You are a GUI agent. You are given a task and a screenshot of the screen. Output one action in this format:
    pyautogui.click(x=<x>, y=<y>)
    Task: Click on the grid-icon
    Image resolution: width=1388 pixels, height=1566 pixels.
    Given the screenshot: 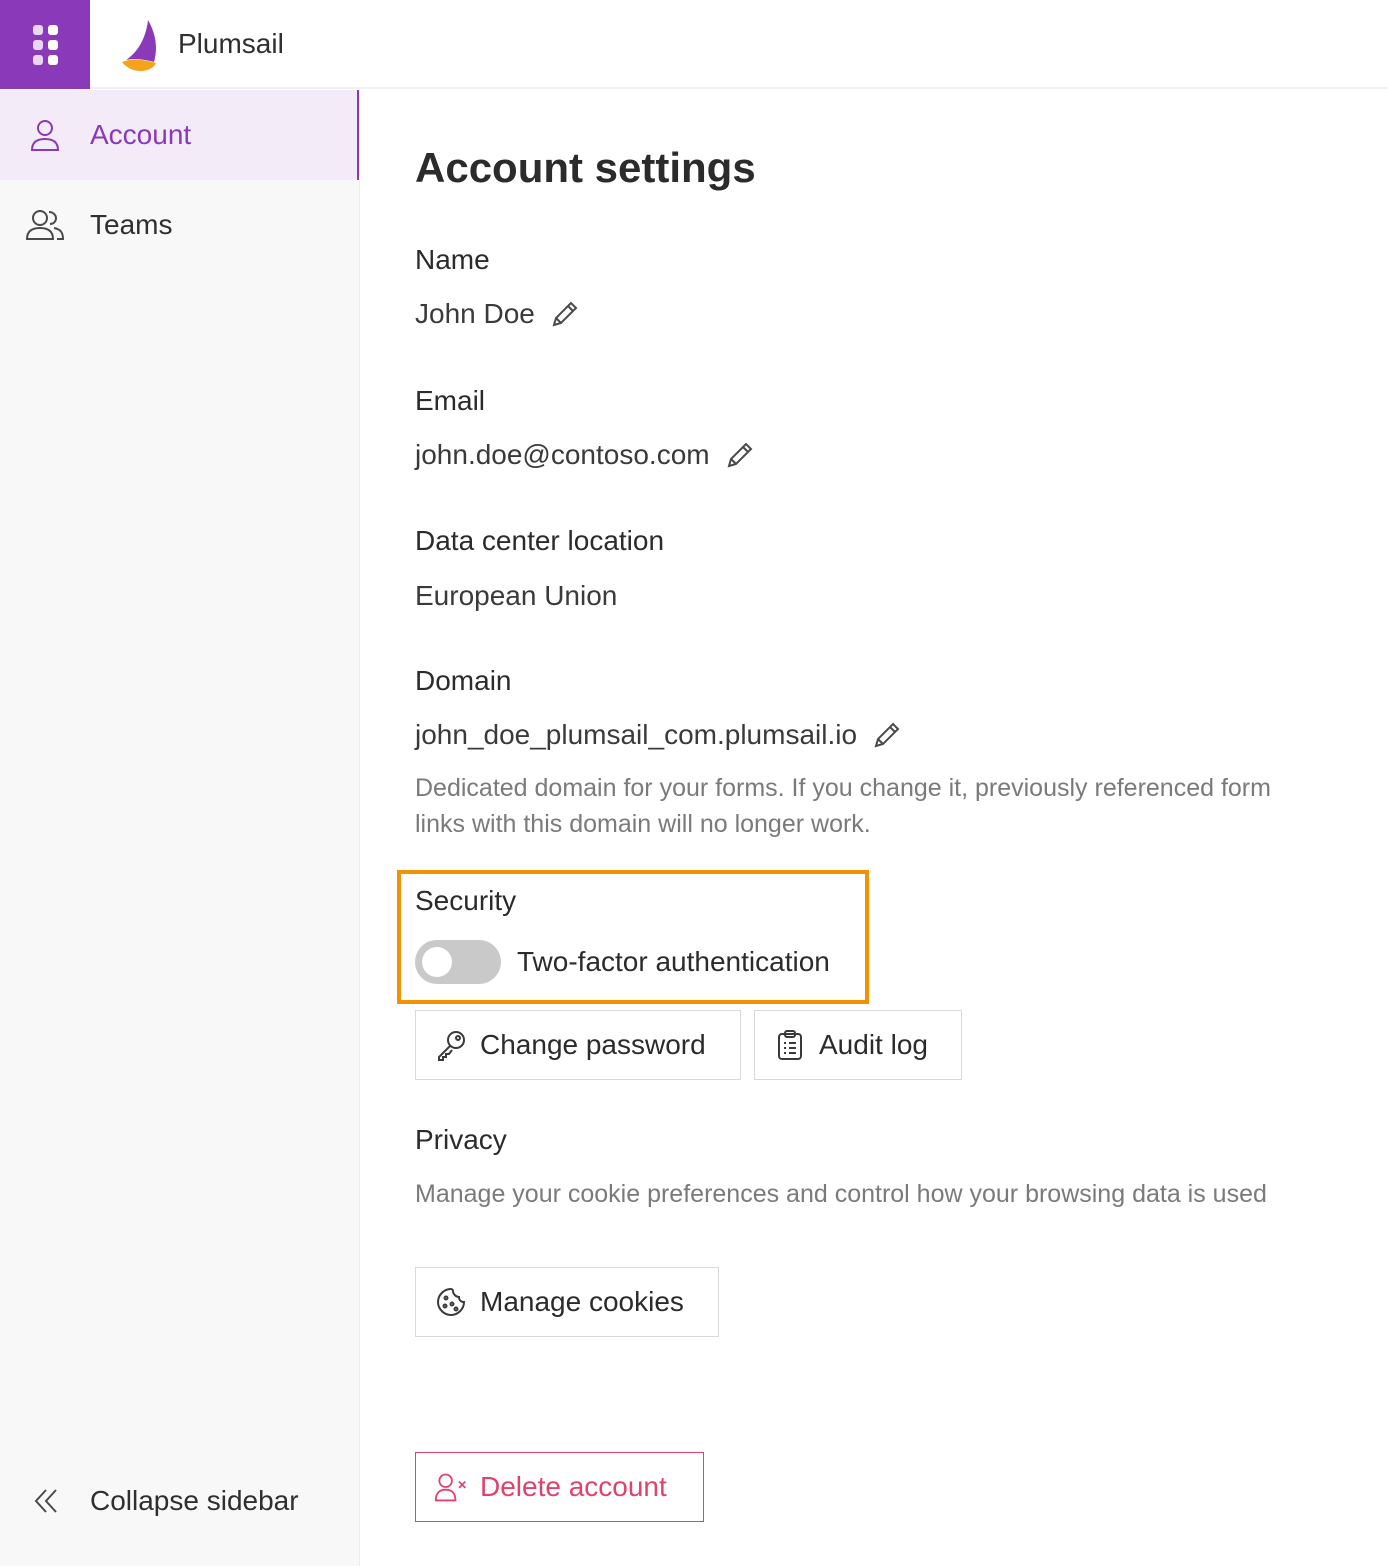 What is the action you would take?
    pyautogui.click(x=45, y=44)
    